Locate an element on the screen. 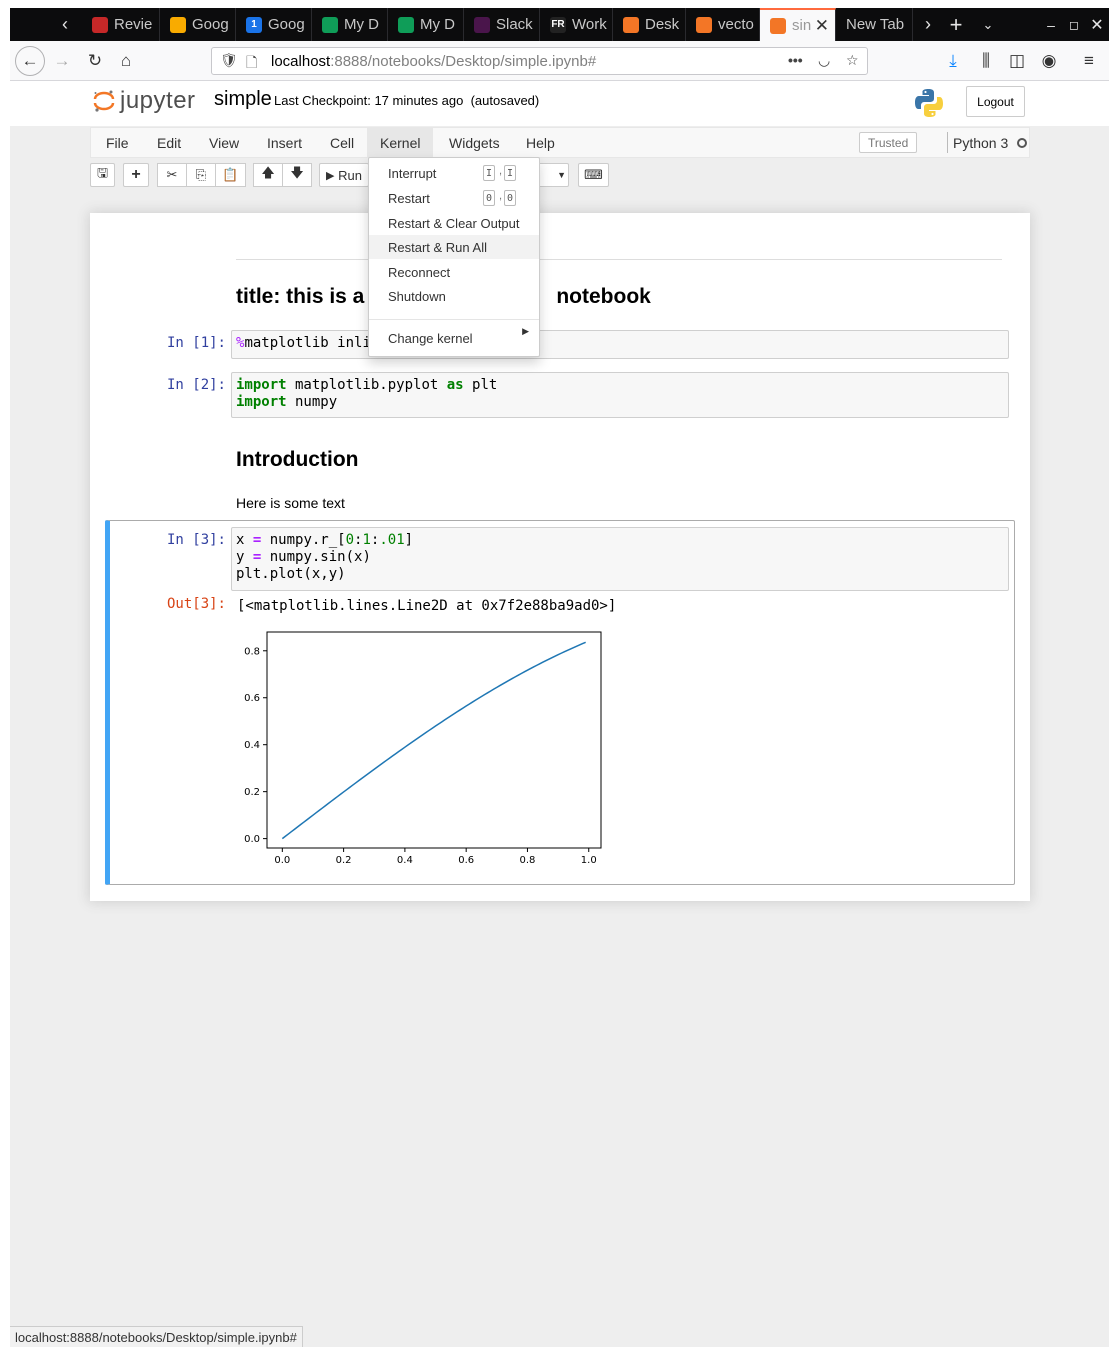 The width and height of the screenshot is (1119, 1357). menu-item-restart-clear-output: Restart & Clear Output is located at coordinates (454, 223).